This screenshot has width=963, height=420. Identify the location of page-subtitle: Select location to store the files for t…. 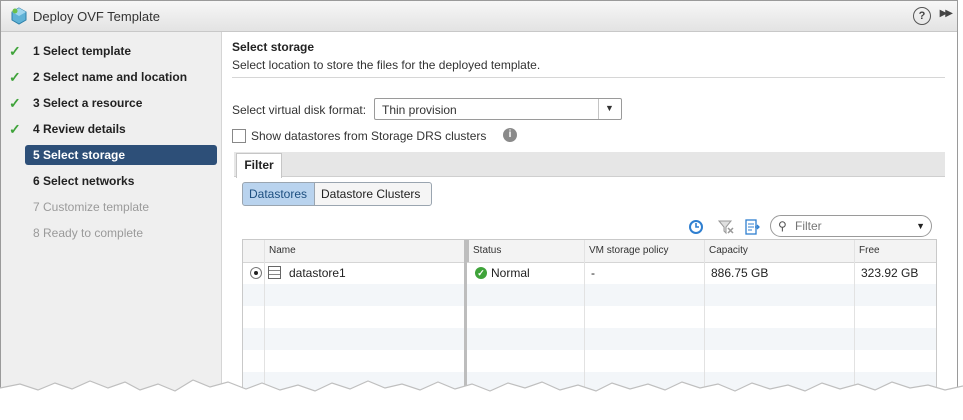
(386, 65).